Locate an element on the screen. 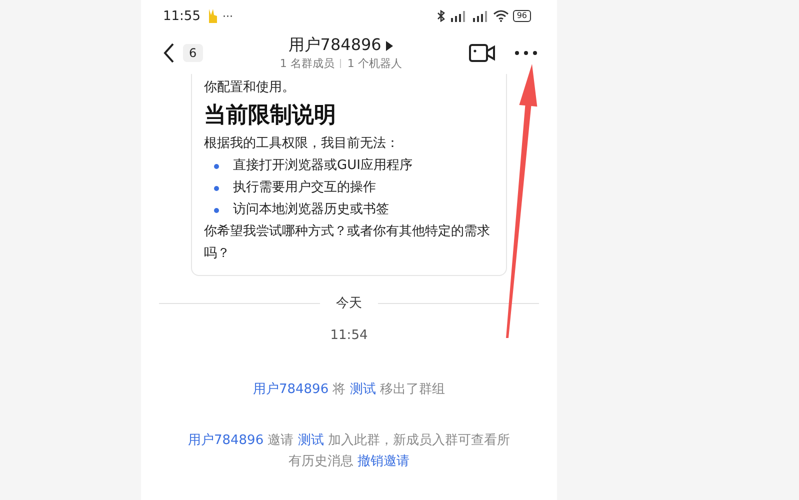 This screenshot has height=500, width=799. unread-count-badge: 6 is located at coordinates (193, 53).